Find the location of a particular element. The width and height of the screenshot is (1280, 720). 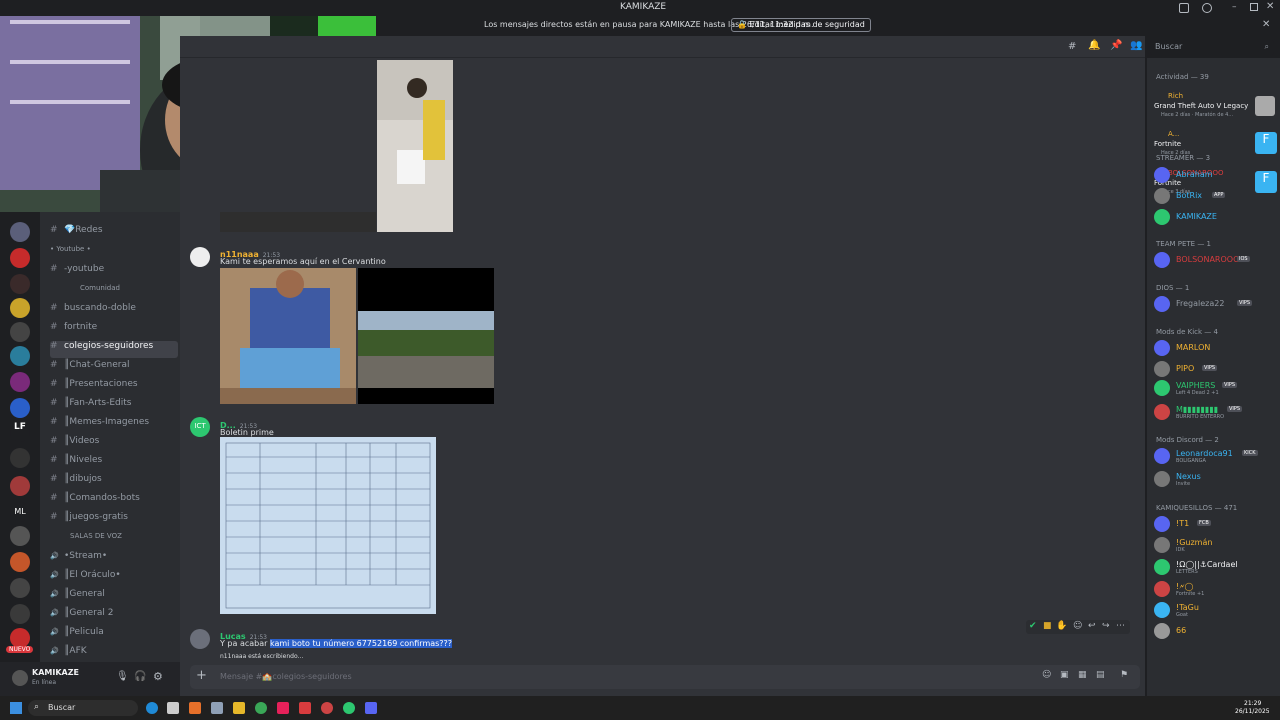

folder-icon is located at coordinates (239, 708).